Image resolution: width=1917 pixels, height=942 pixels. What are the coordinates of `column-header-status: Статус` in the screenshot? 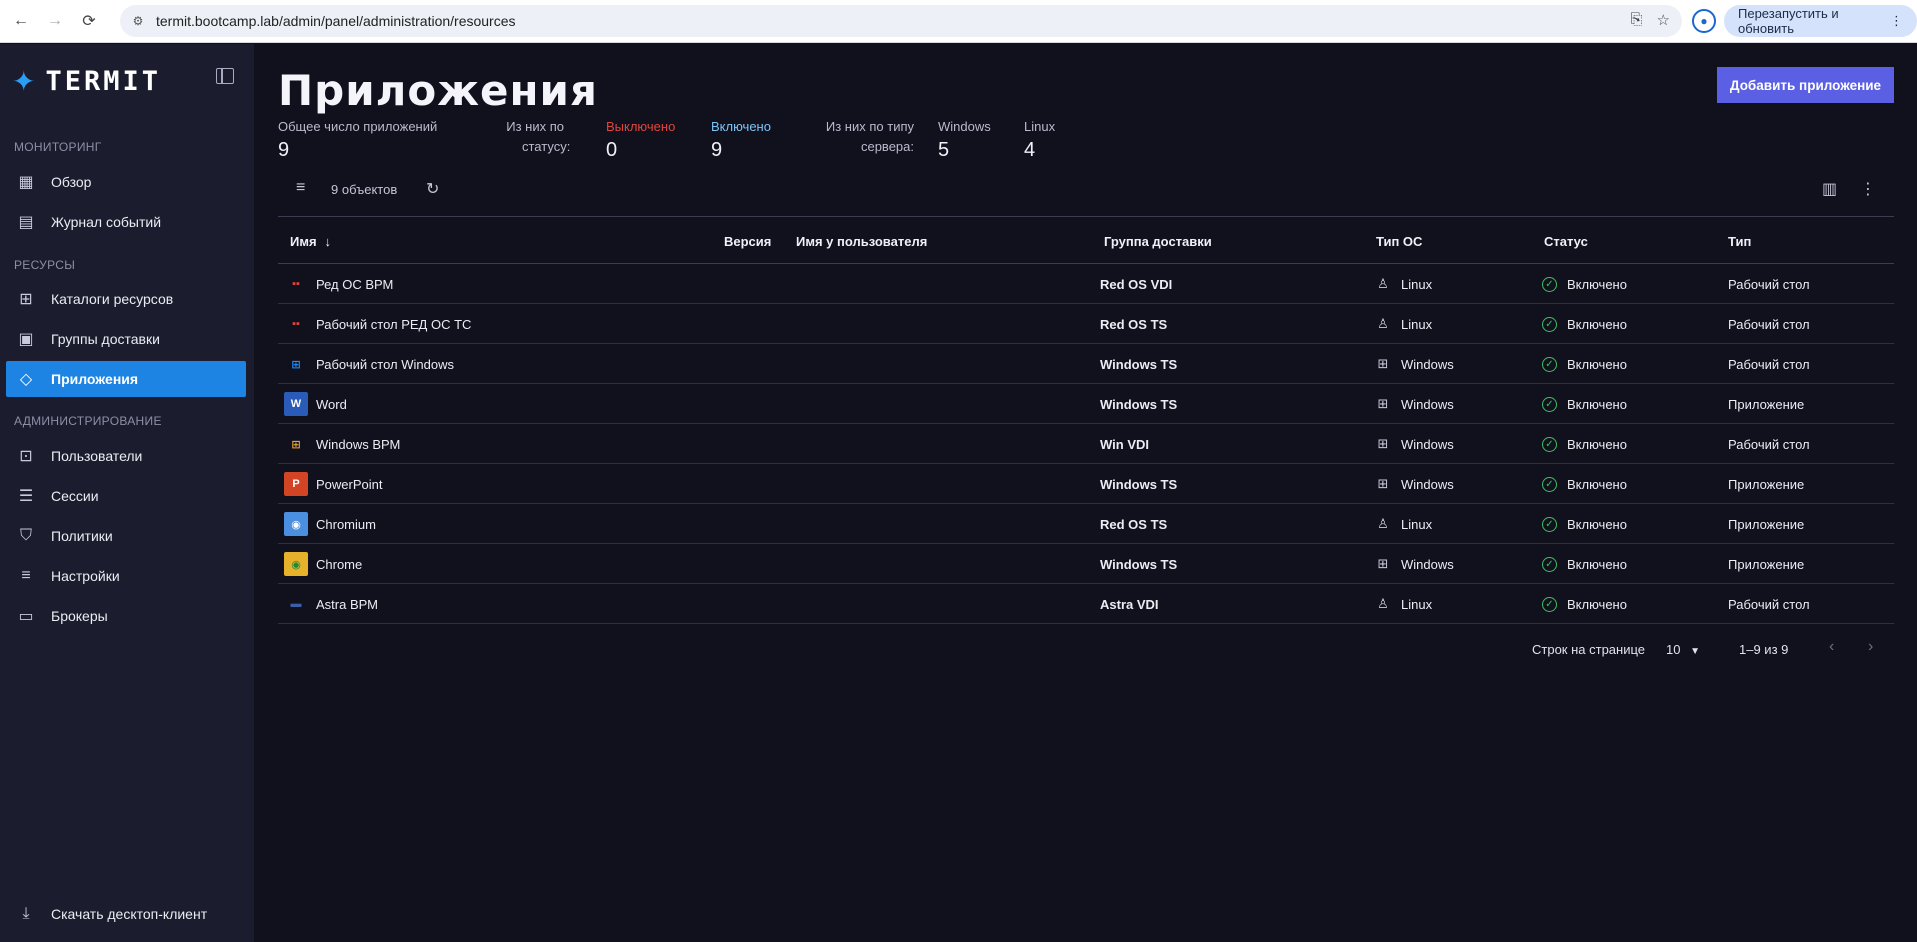 It's located at (1566, 241).